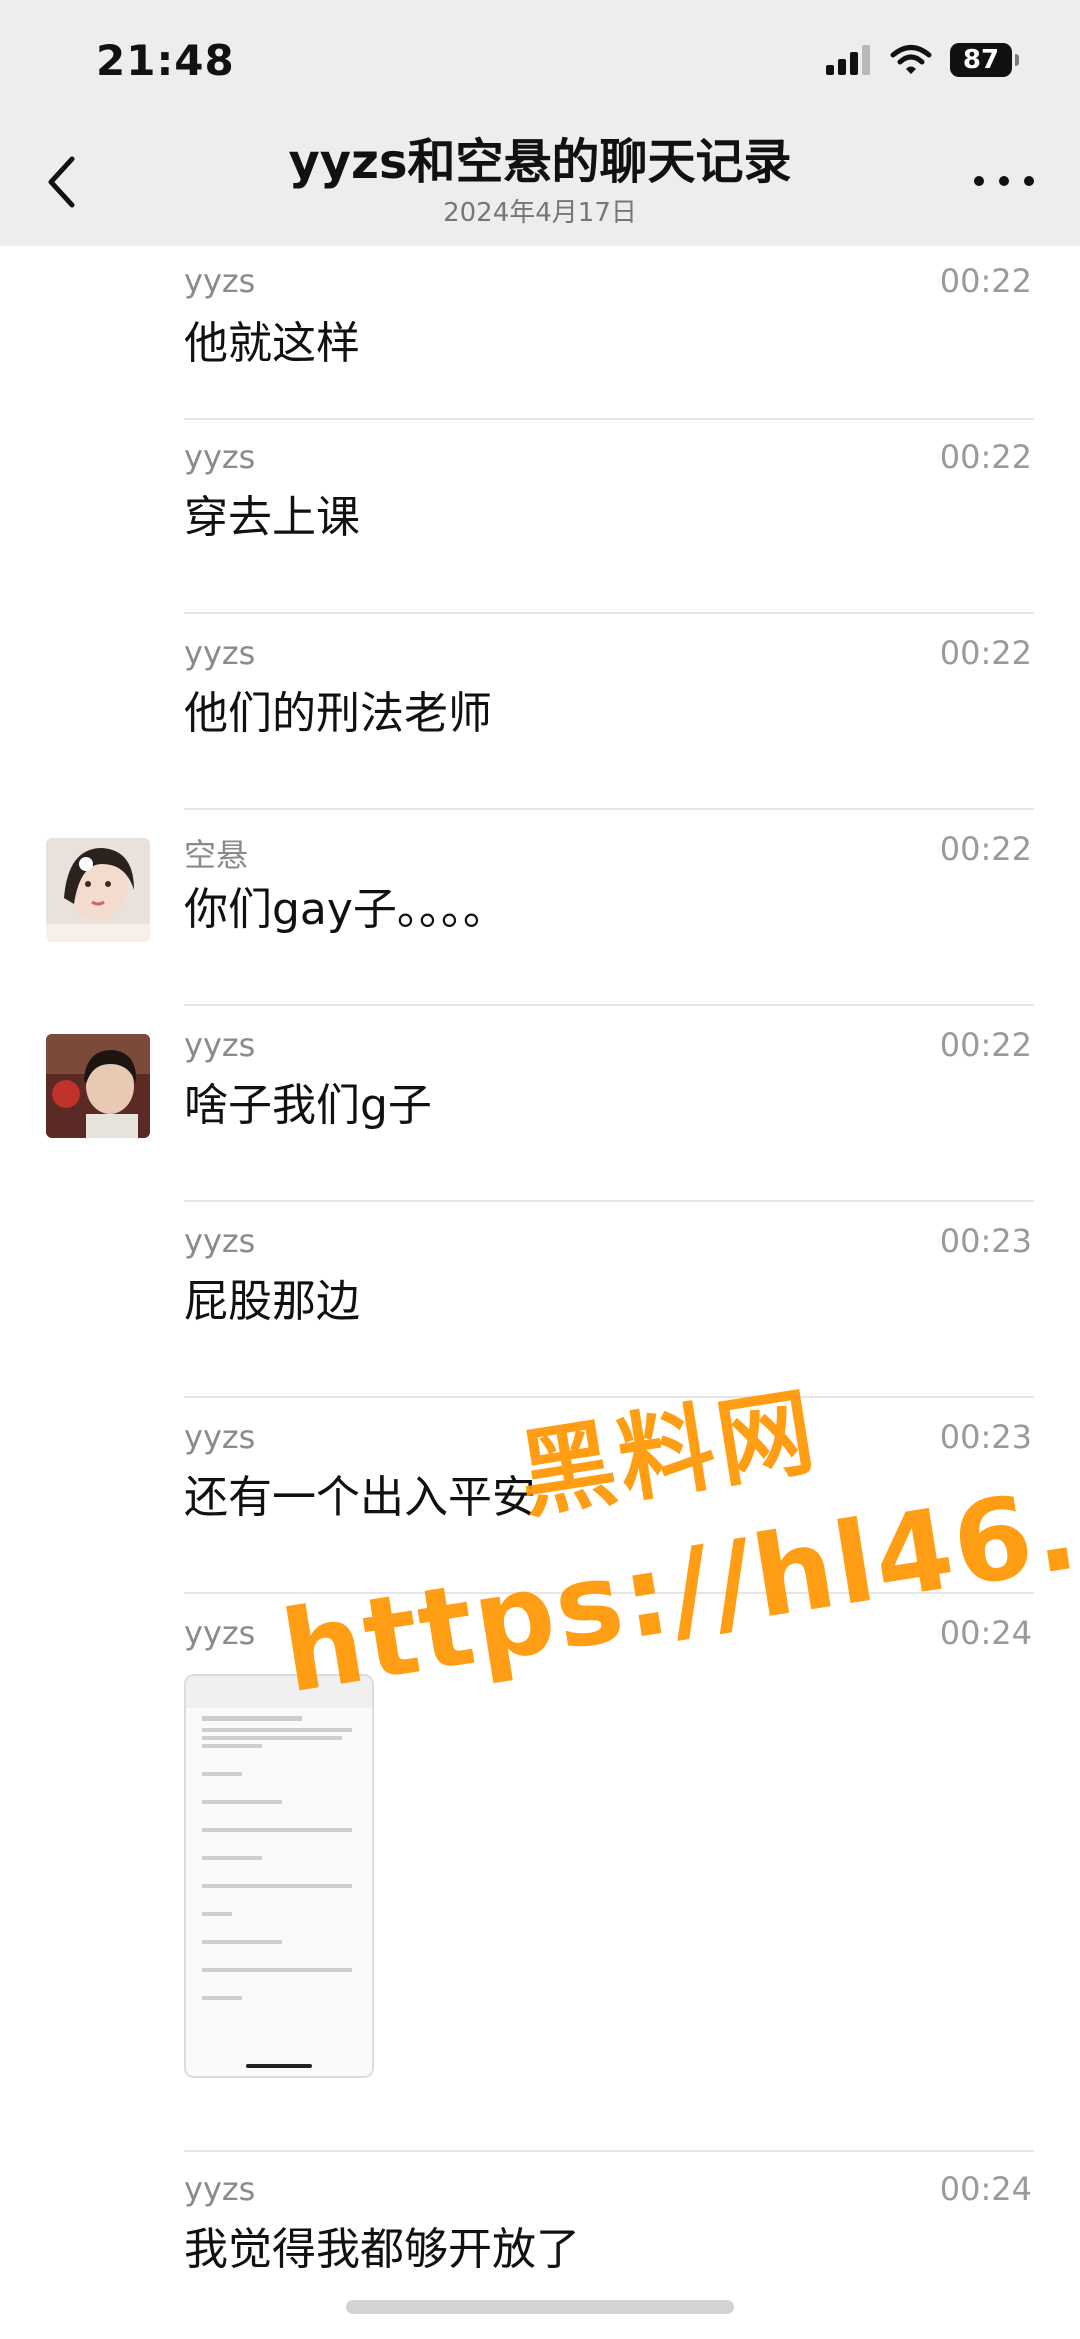 The width and height of the screenshot is (1080, 2339). What do you see at coordinates (540, 1104) in the screenshot?
I see `message-item: yyzs 00:22 啥子我们g子` at bounding box center [540, 1104].